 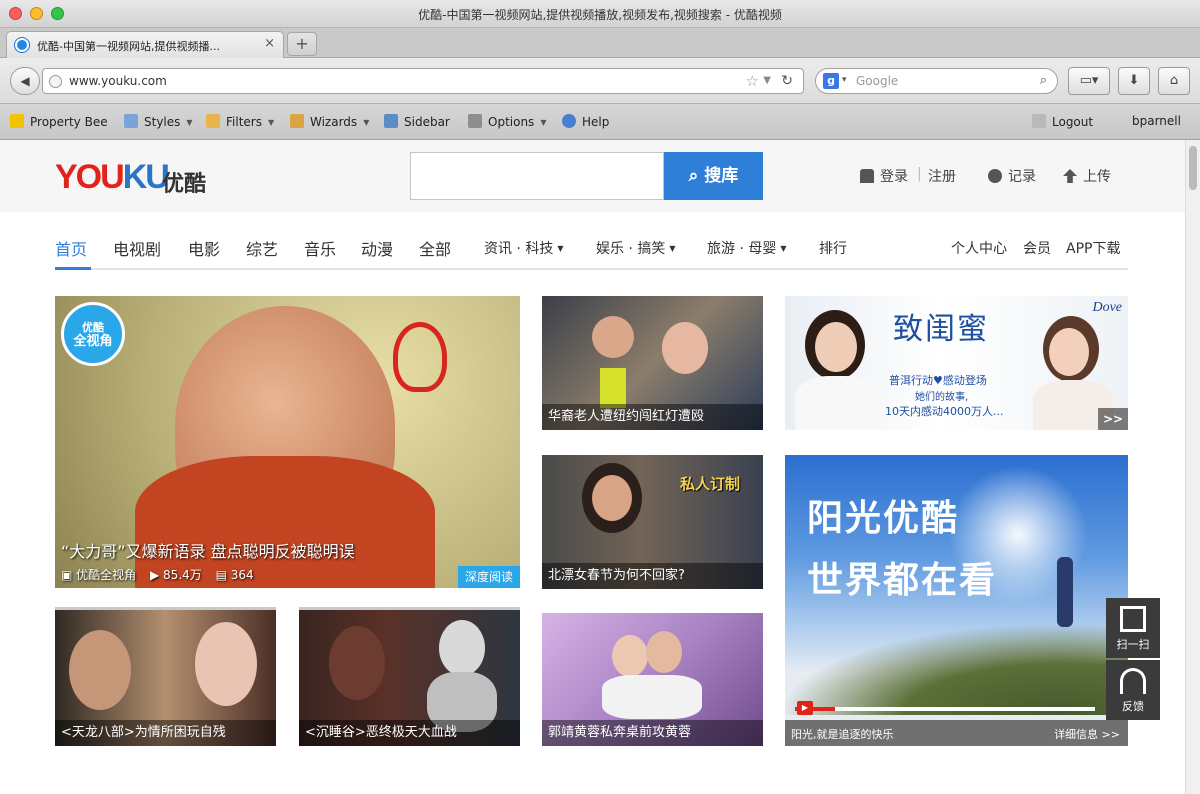 What do you see at coordinates (1134, 81) in the screenshot?
I see `downloads-button: ⬇` at bounding box center [1134, 81].